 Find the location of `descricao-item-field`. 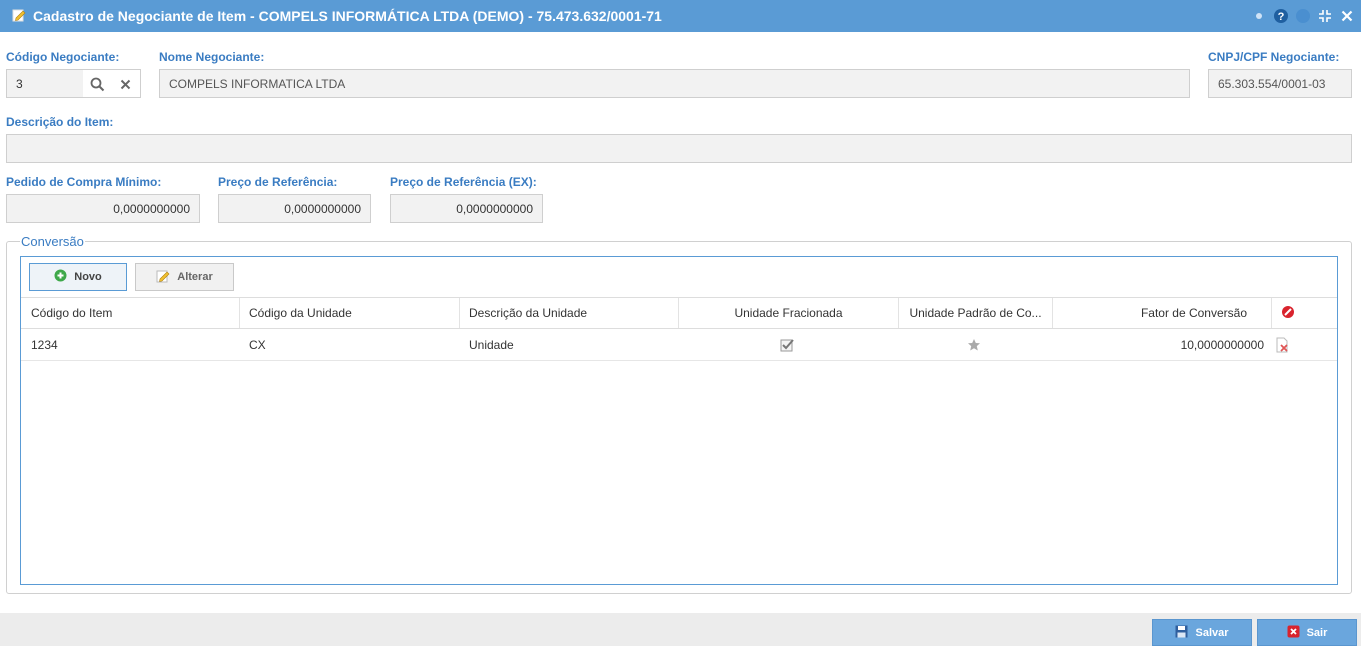

descricao-item-field is located at coordinates (679, 148).